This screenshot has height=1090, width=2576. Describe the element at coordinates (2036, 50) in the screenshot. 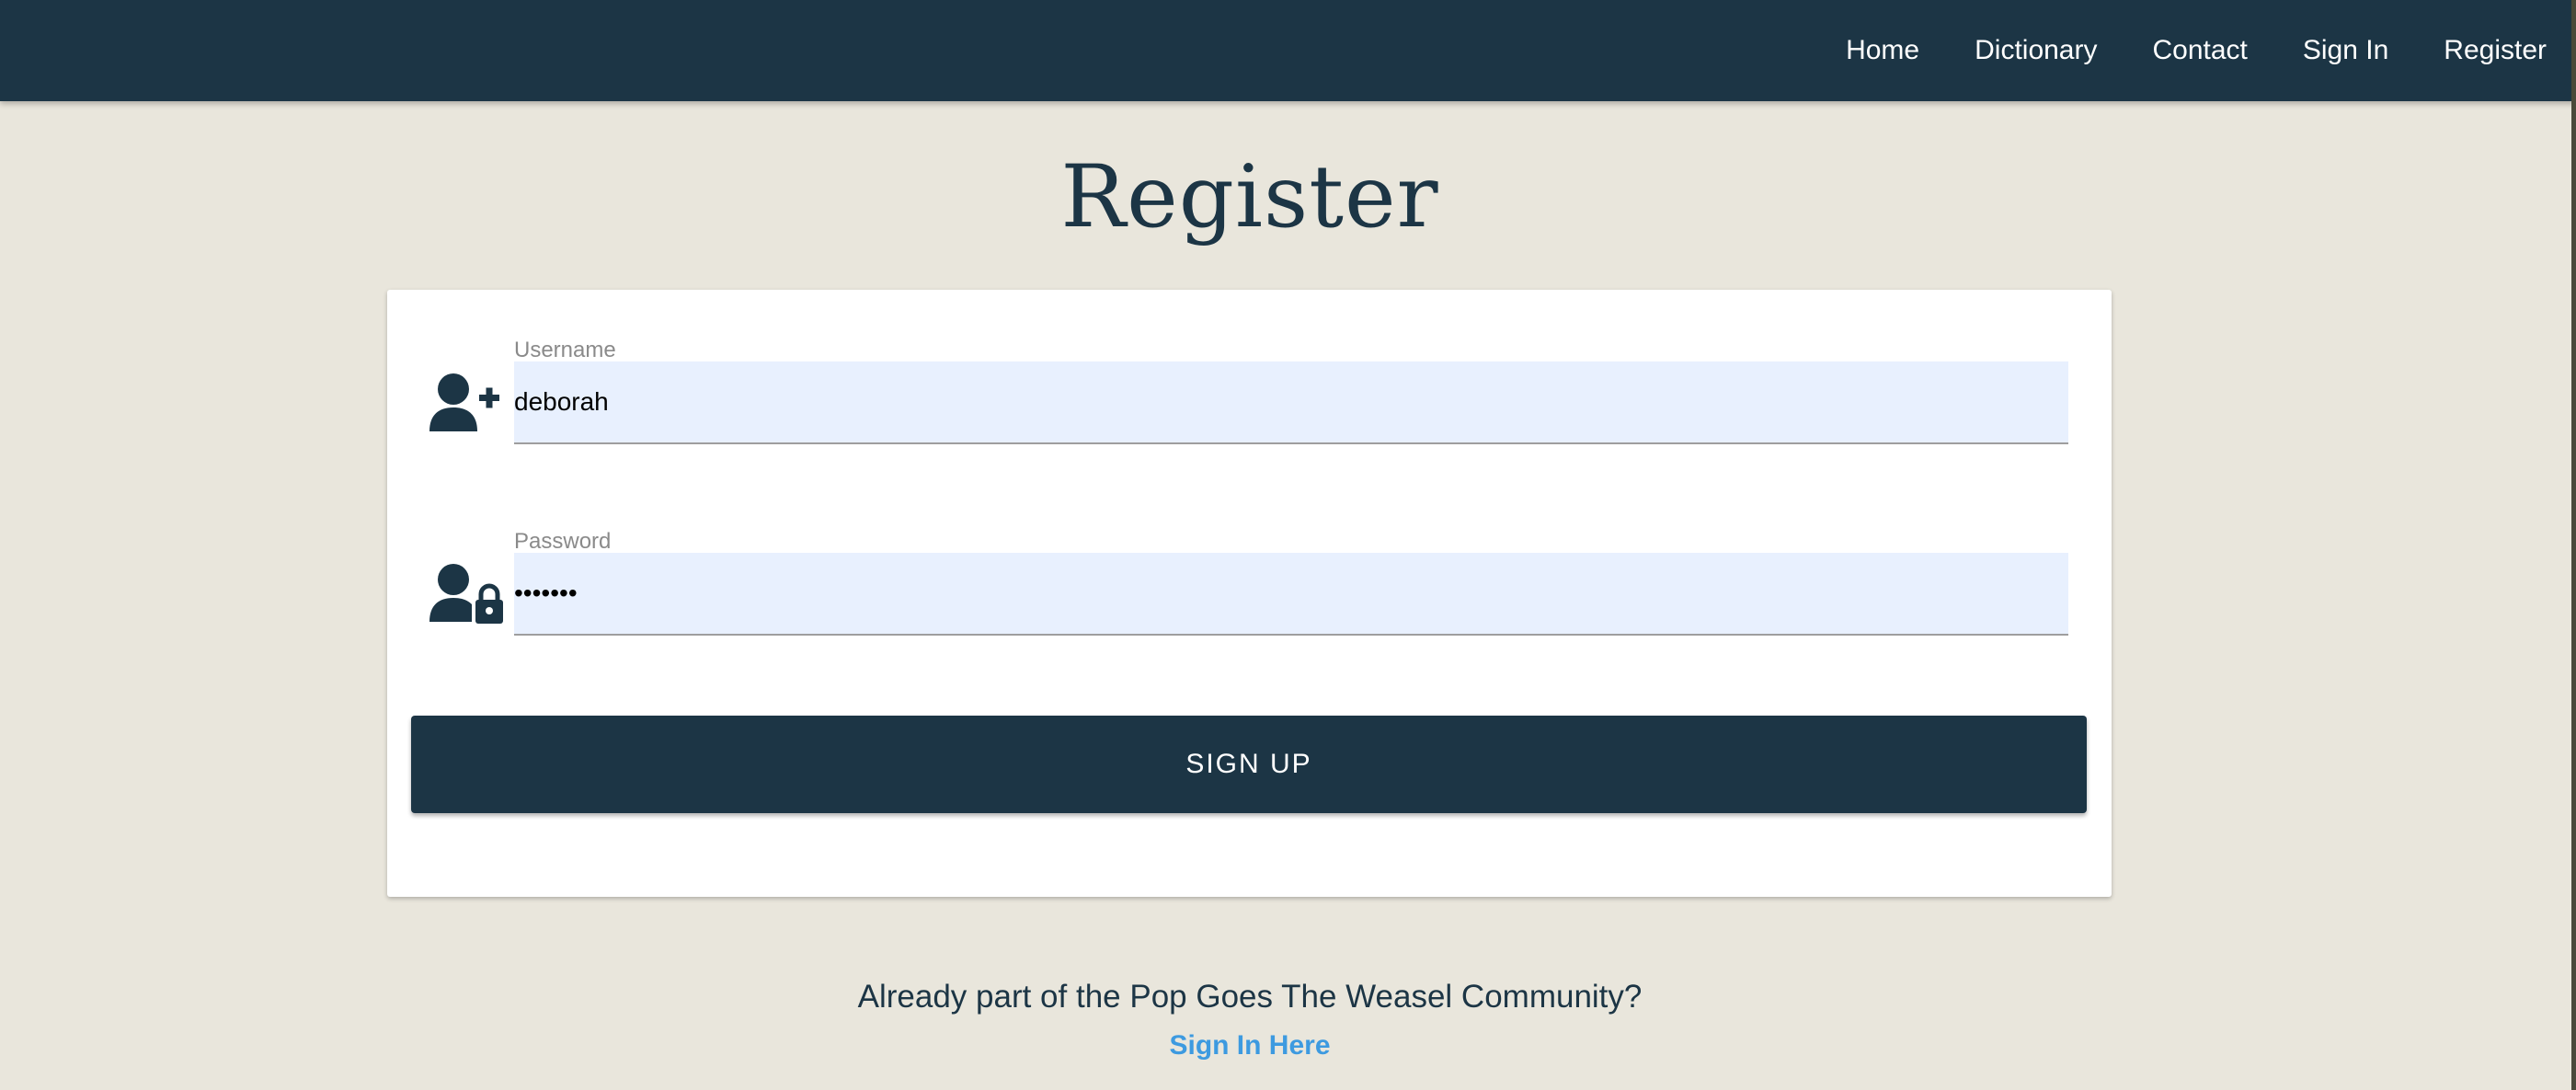

I see `nav-dictionary-link: Dictionary` at that location.